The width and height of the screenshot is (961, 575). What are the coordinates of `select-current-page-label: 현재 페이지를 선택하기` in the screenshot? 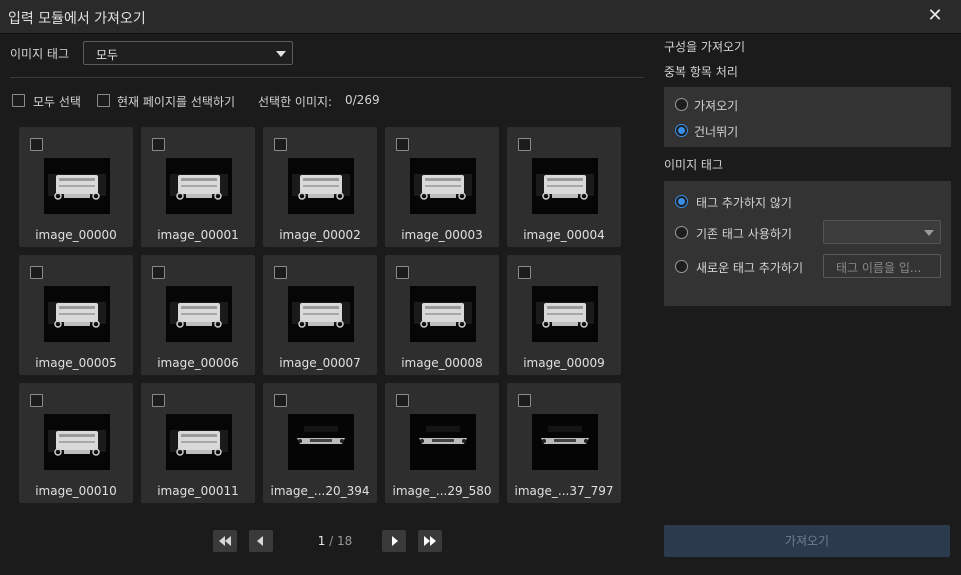 It's located at (176, 101).